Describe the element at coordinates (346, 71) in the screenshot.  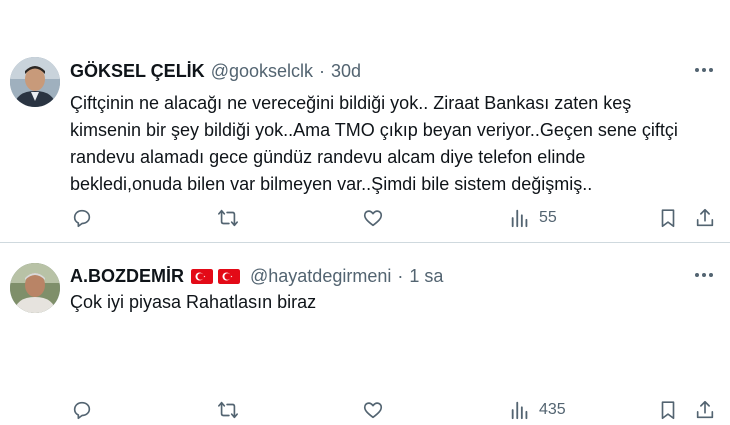
I see `timestamp: 30d` at that location.